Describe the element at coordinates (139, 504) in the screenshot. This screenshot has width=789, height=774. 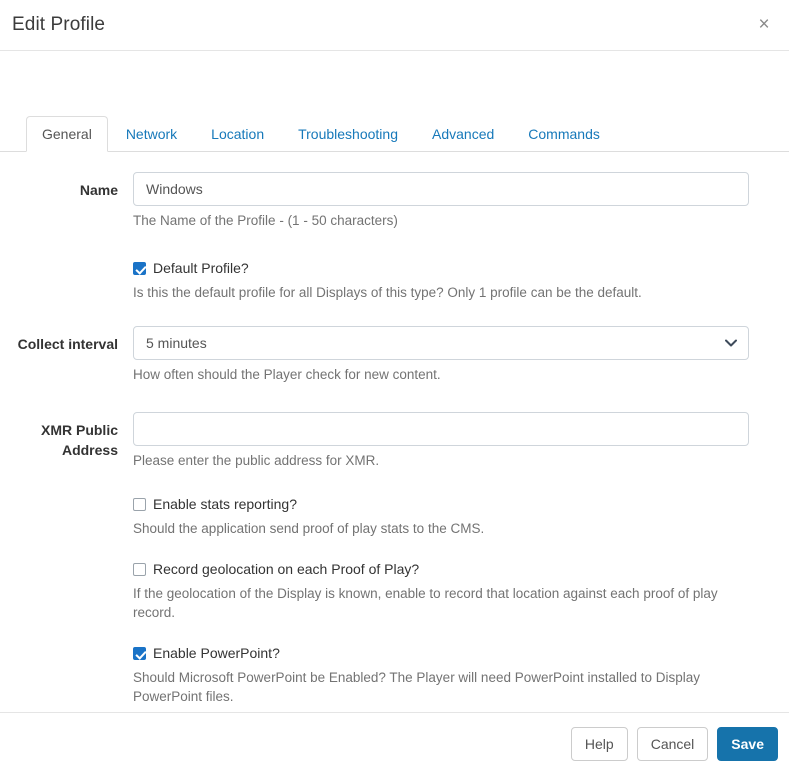
I see `stats-reporting-checkbox` at that location.